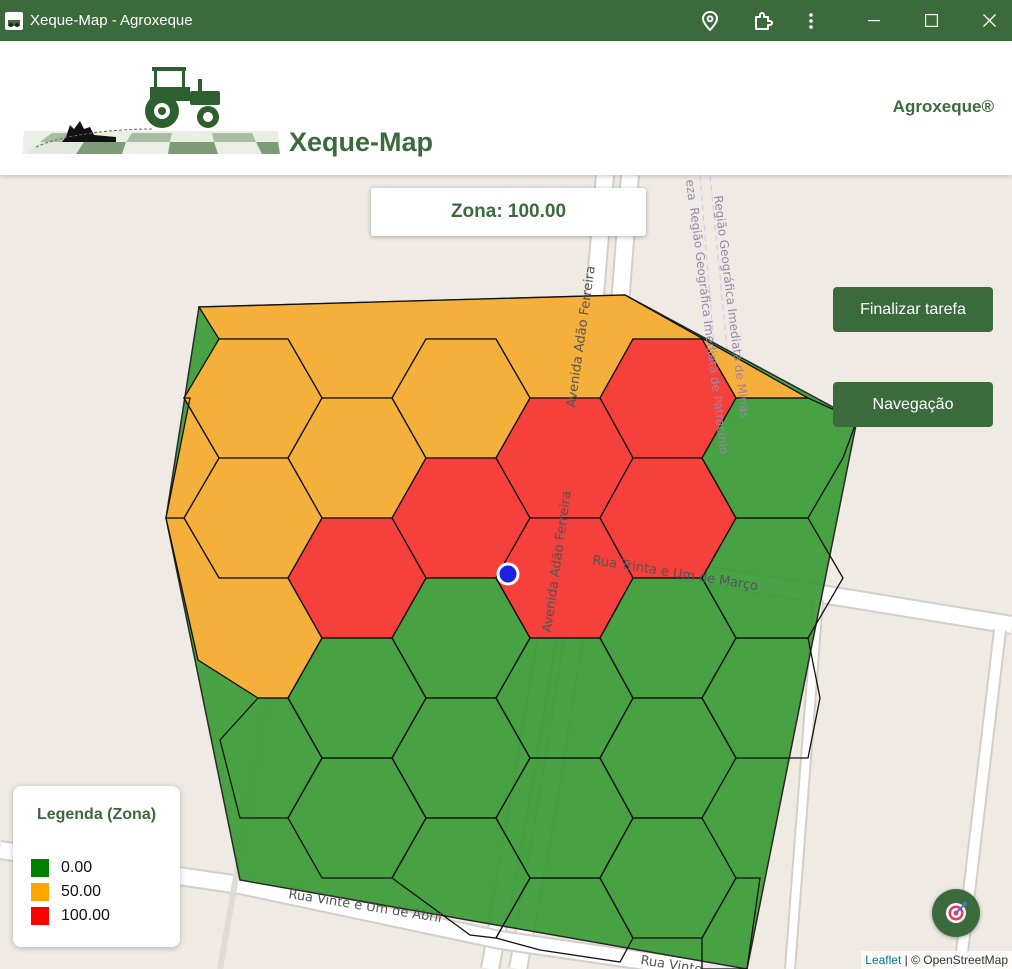 This screenshot has height=969, width=1012. I want to click on locate-target-button, so click(956, 913).